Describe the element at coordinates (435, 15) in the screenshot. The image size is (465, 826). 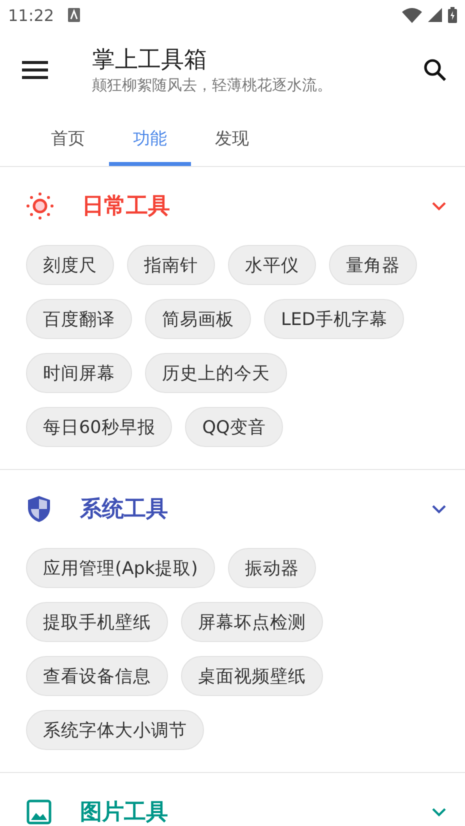
I see `signal-icon` at that location.